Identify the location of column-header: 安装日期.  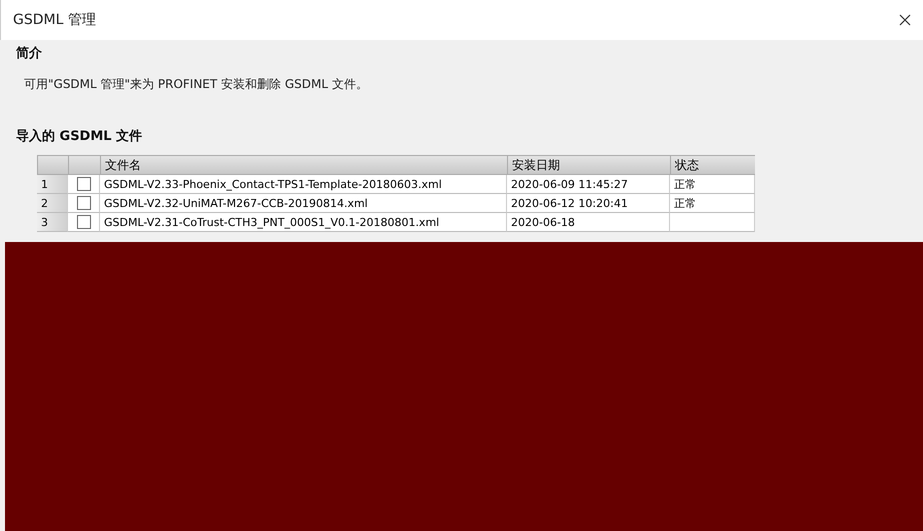
(588, 165).